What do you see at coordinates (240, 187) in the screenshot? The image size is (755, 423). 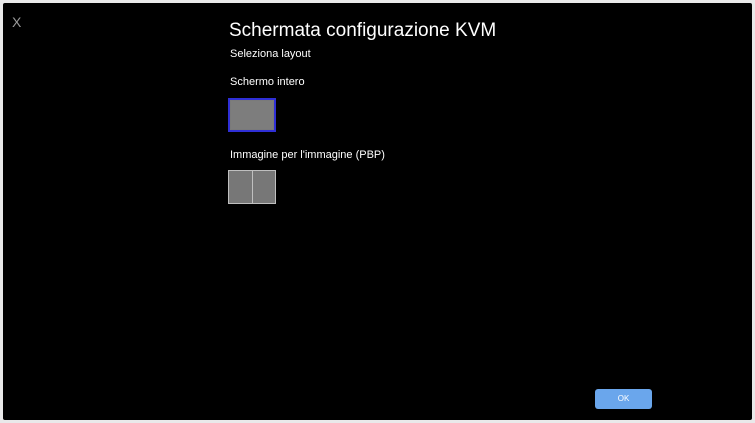 I see `pbp-left-pane-icon` at bounding box center [240, 187].